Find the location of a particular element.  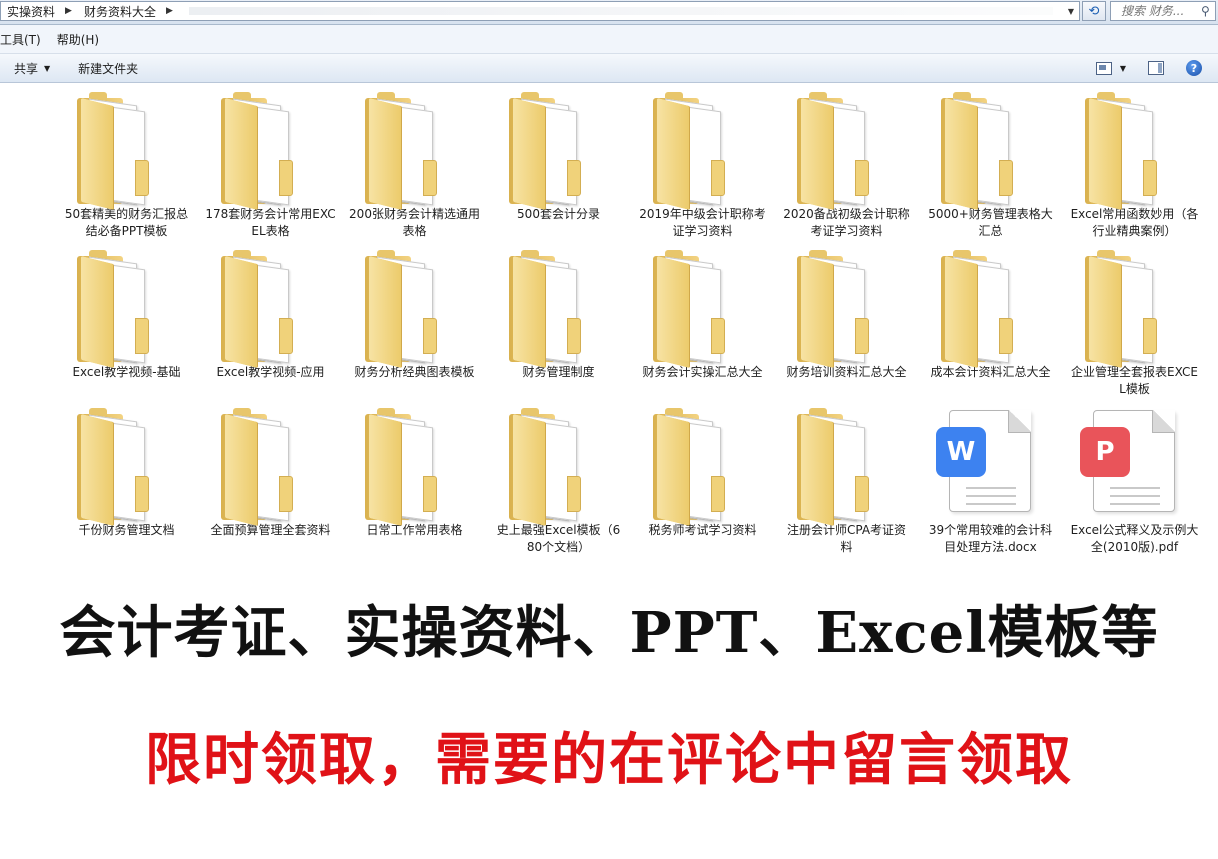

folder-item: 500套会计分录 is located at coordinates (558, 155).